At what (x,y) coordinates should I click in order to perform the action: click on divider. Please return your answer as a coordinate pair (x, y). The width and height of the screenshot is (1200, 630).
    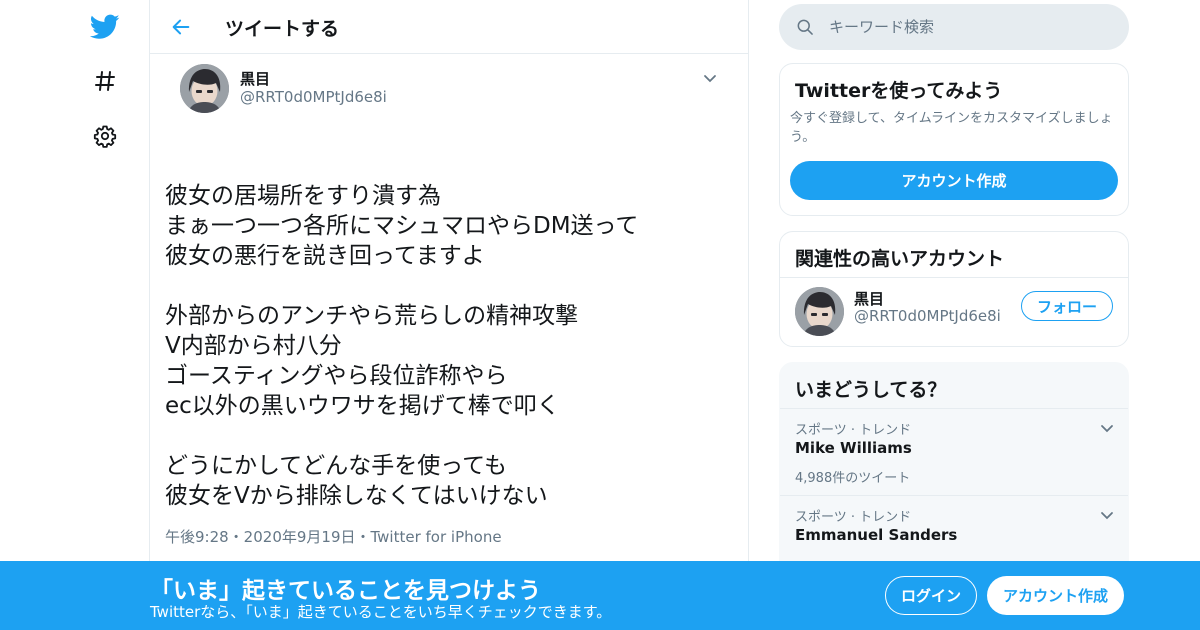
    Looking at the image, I should click on (954, 277).